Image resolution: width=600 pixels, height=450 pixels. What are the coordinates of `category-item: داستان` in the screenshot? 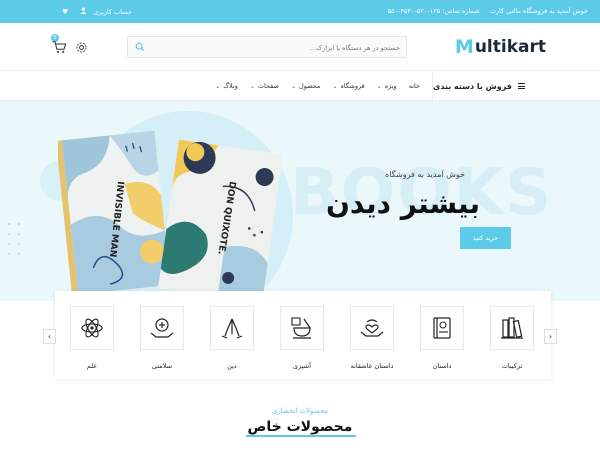 It's located at (442, 338).